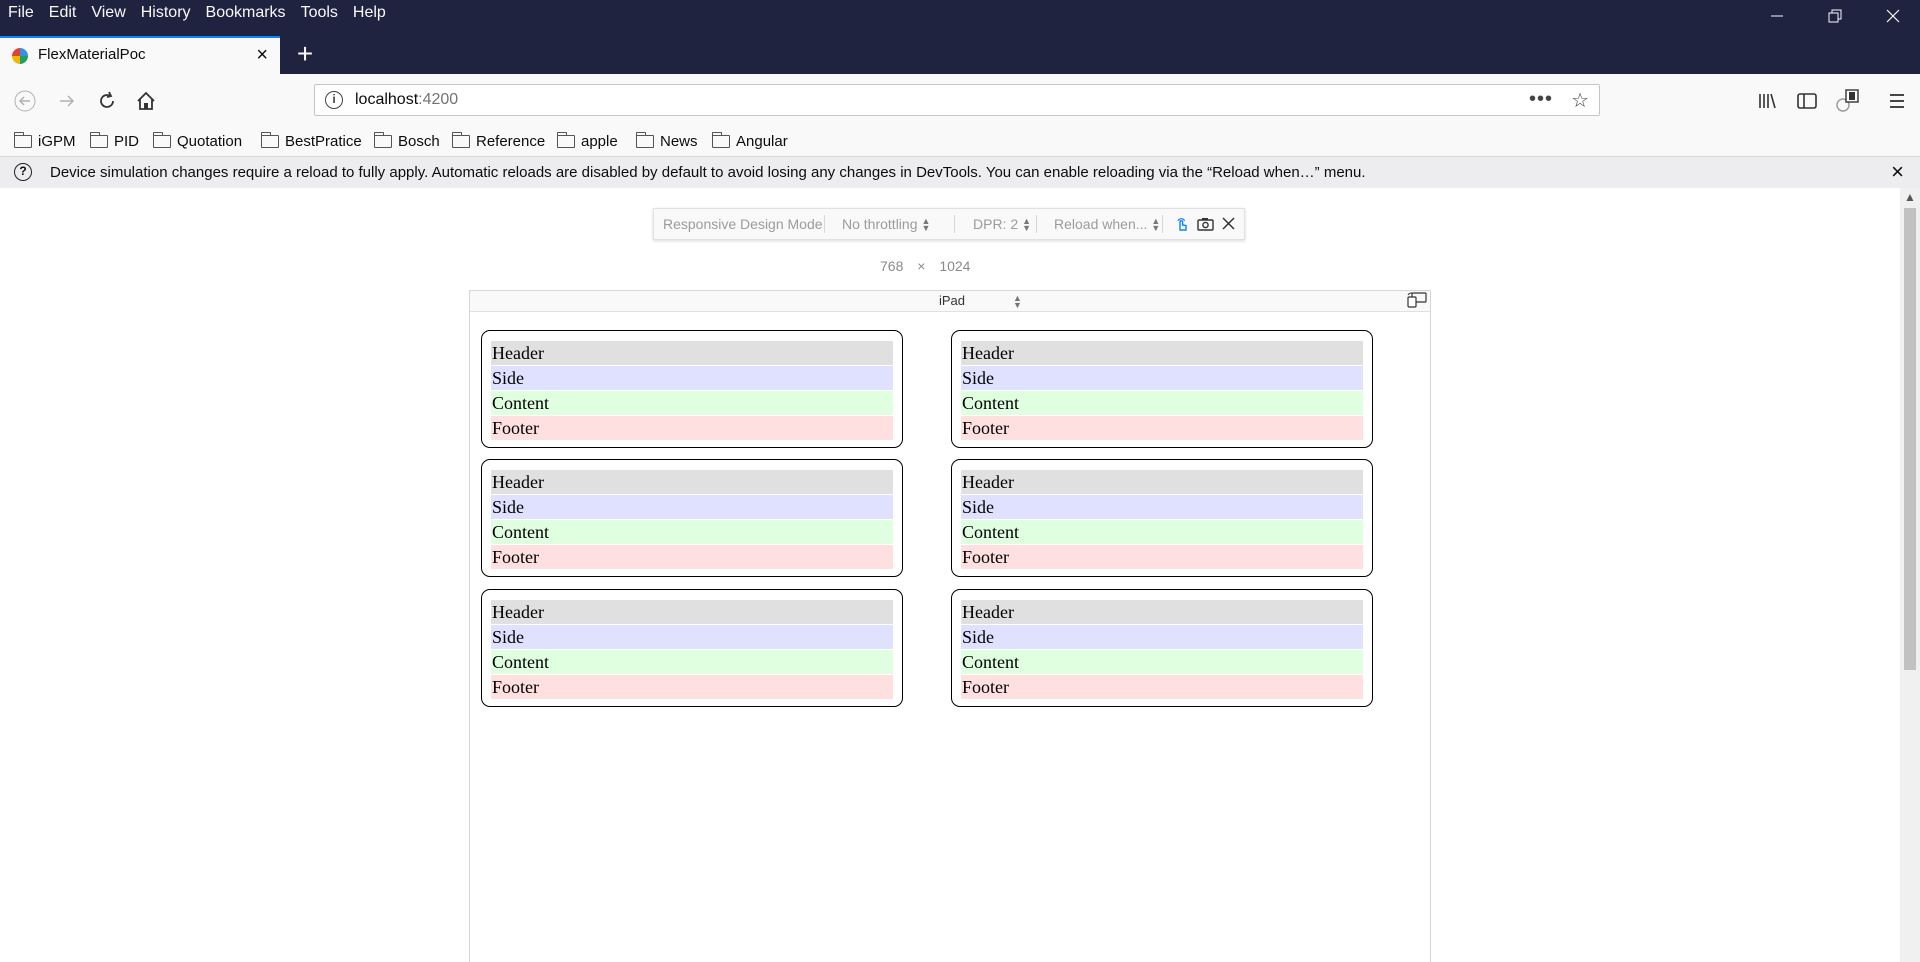  I want to click on dpr-select: DPR: 2 ▲ ▼, so click(1002, 224).